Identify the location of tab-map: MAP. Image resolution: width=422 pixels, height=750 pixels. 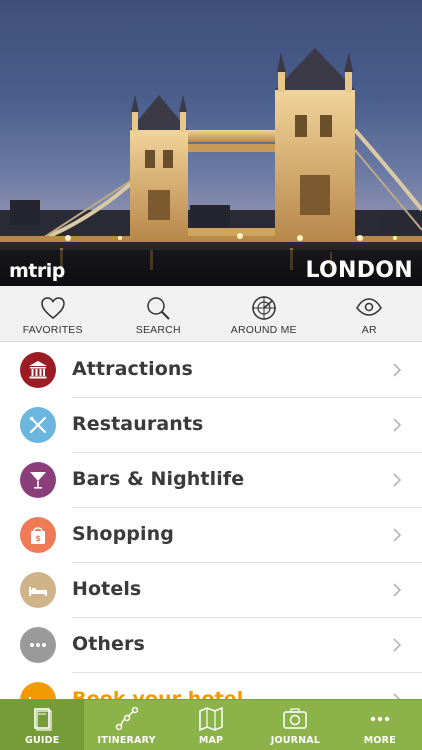
(211, 725).